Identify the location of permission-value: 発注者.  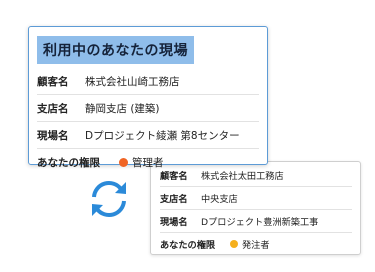
(256, 245).